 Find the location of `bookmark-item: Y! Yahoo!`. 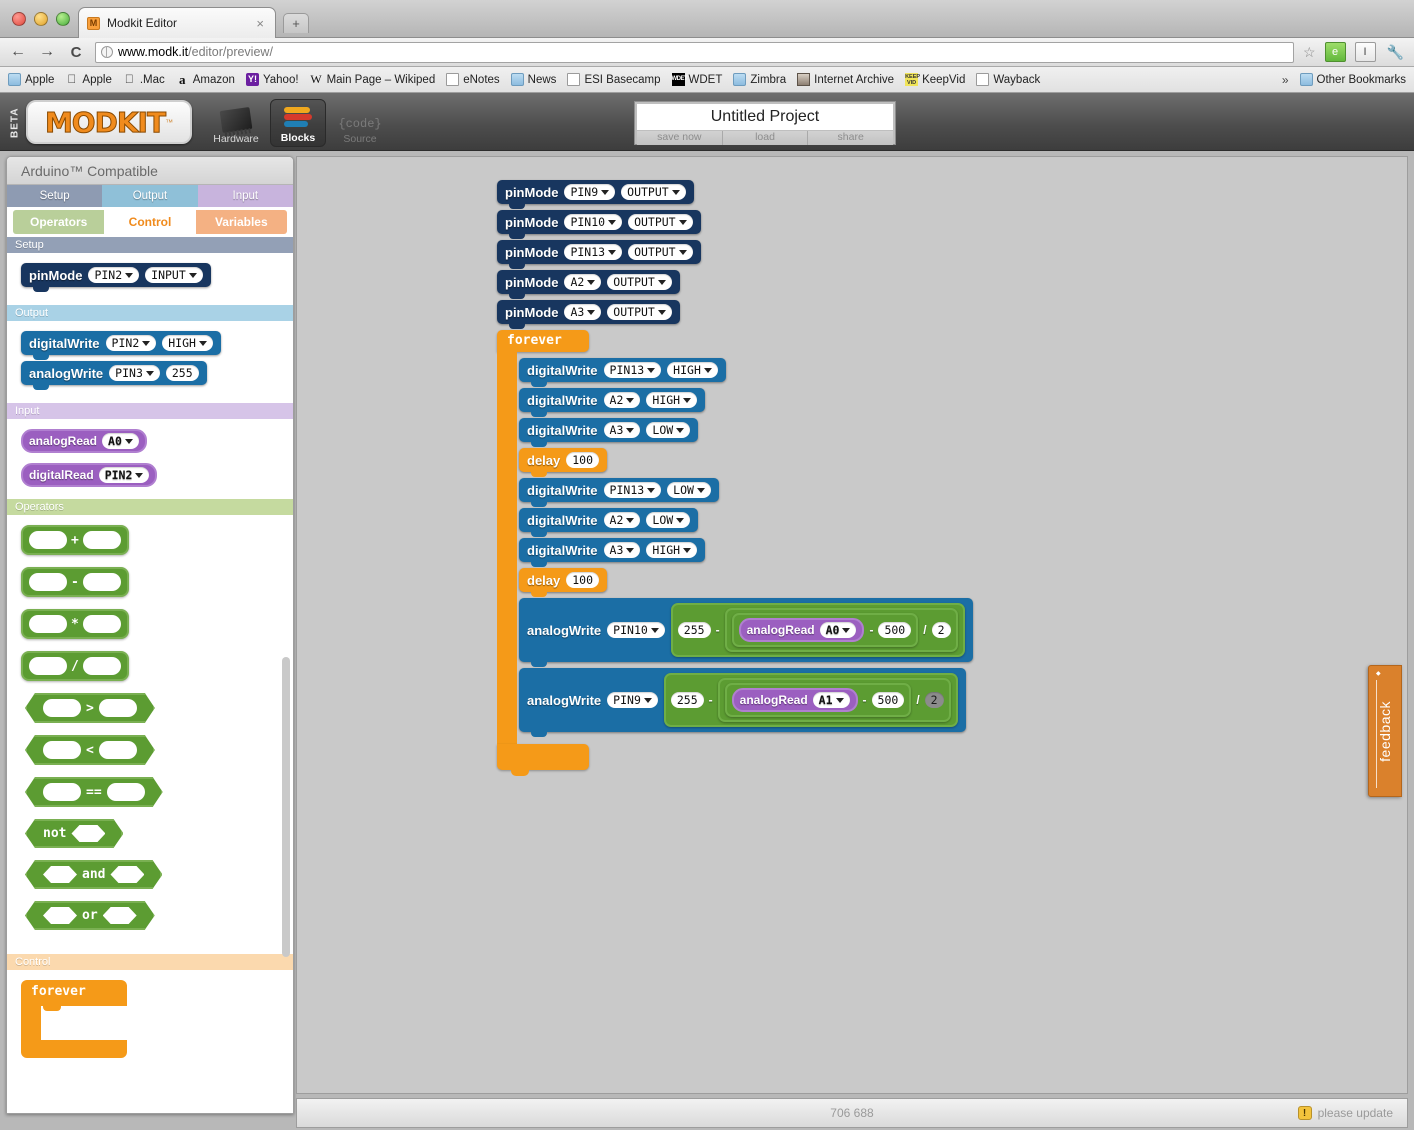

bookmark-item: Y! Yahoo! is located at coordinates (272, 79).